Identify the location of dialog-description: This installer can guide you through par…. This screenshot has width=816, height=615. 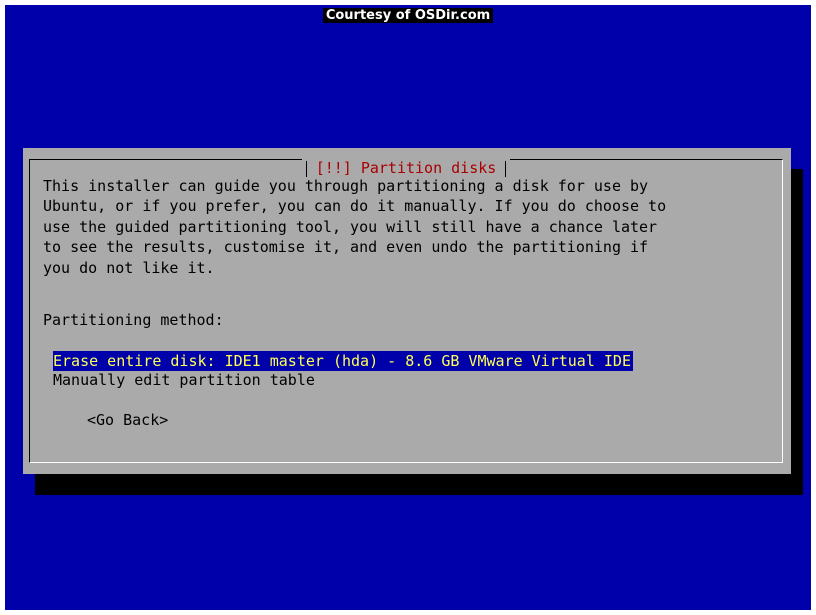
(355, 227).